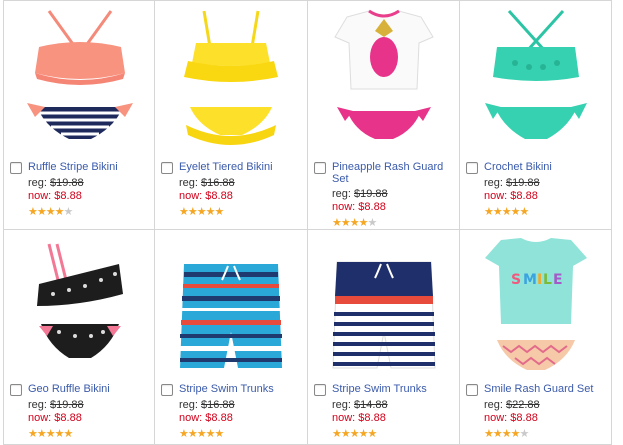 The image size is (623, 445). I want to click on svg-text: S, so click(516, 280).